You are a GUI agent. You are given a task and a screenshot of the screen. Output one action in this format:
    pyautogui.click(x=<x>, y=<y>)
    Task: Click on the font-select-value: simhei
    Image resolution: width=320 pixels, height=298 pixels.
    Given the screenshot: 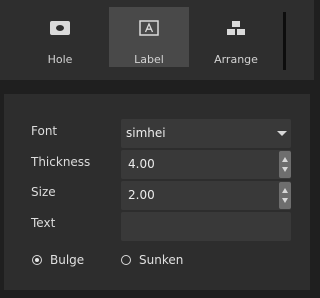 What is the action you would take?
    pyautogui.click(x=146, y=133)
    